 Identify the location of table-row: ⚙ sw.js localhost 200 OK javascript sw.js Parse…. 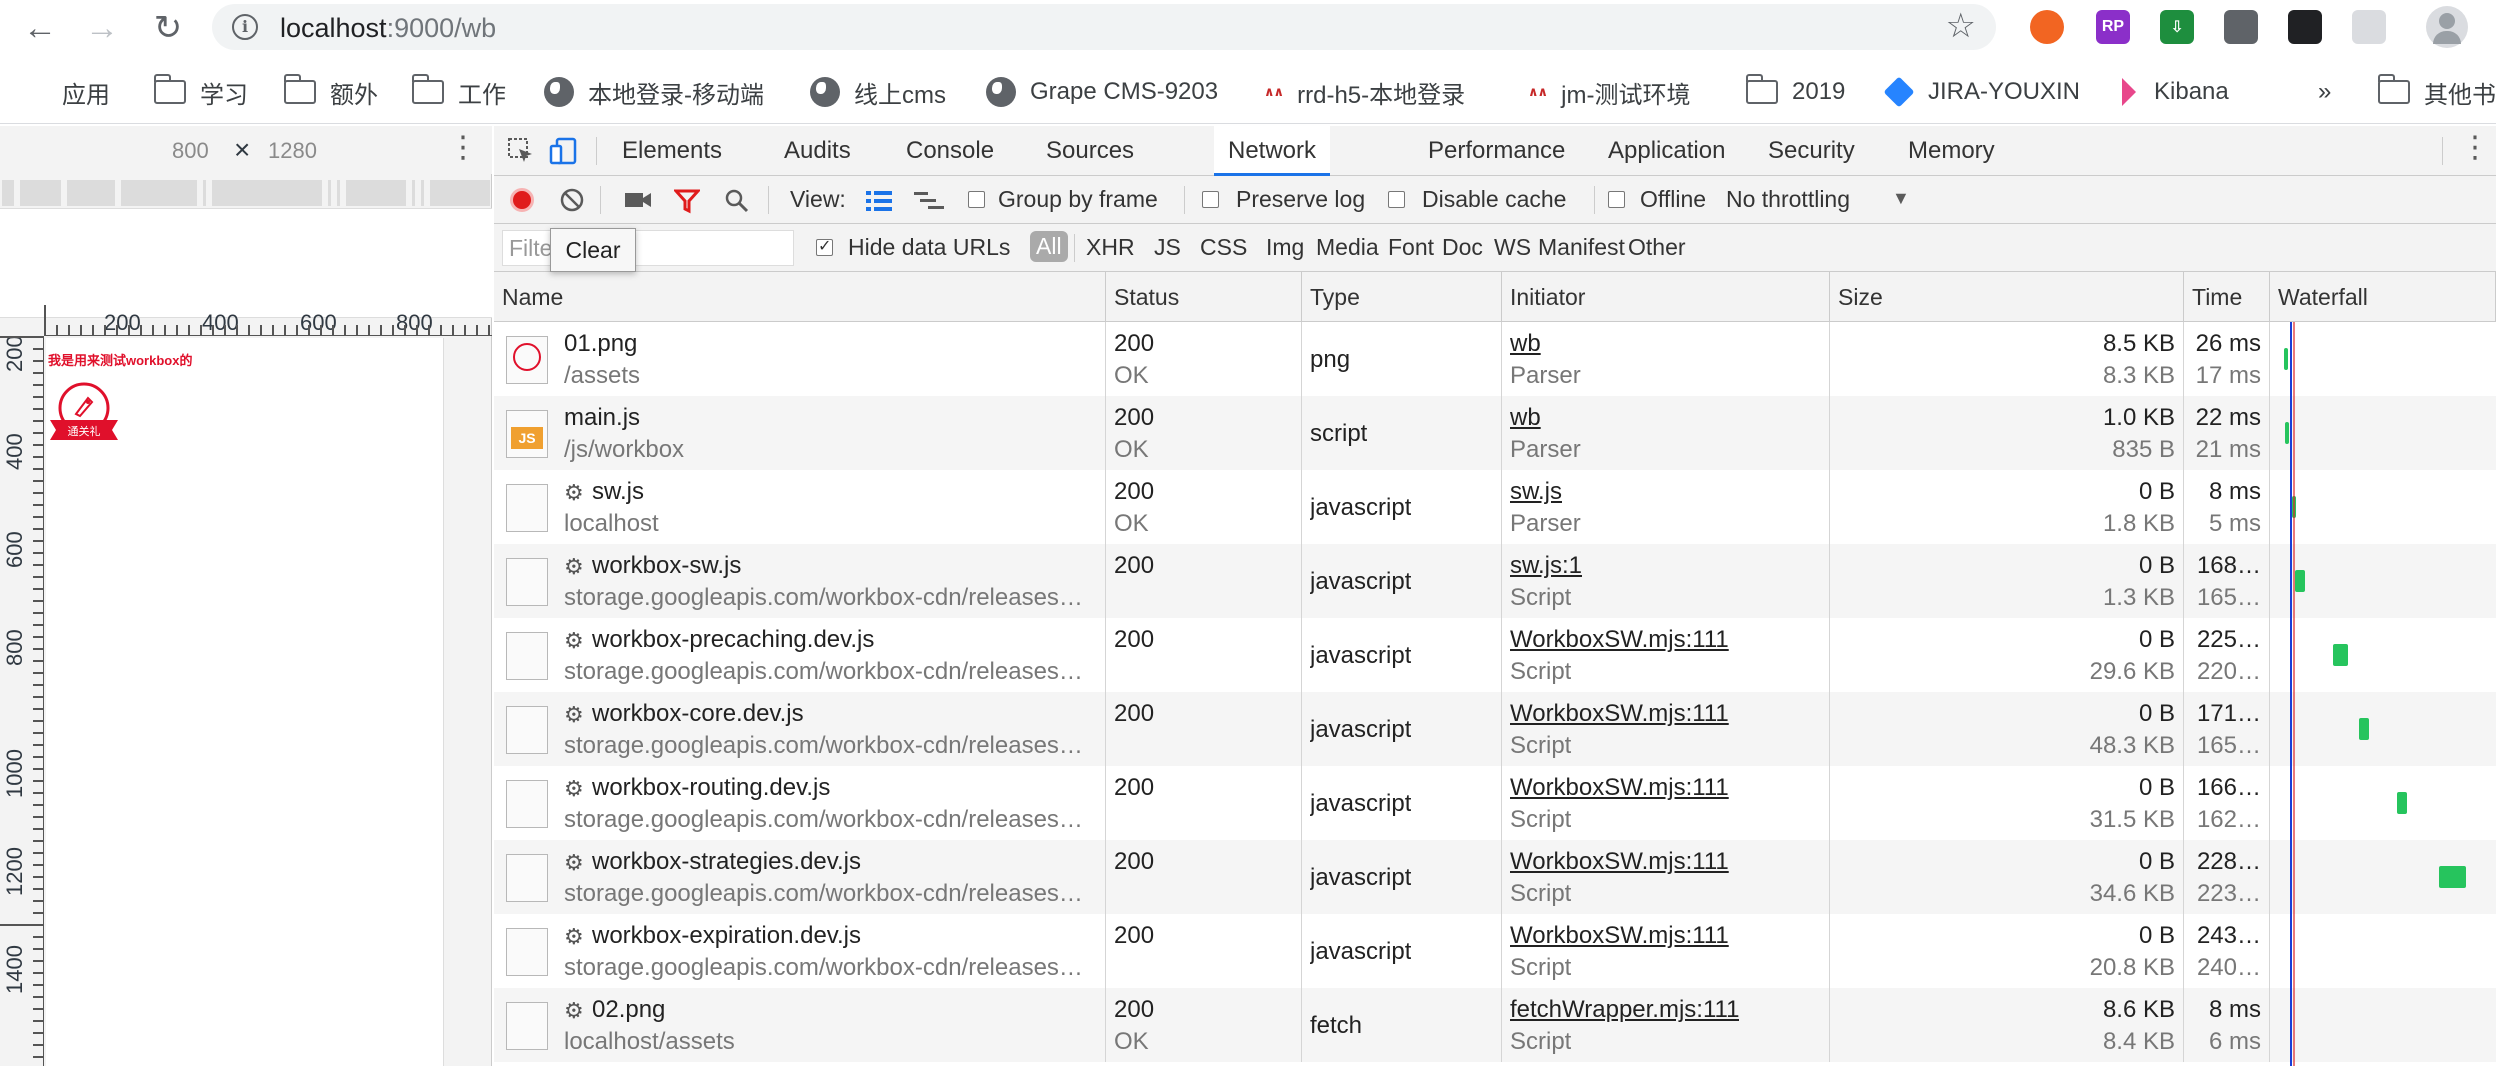
(1495, 507).